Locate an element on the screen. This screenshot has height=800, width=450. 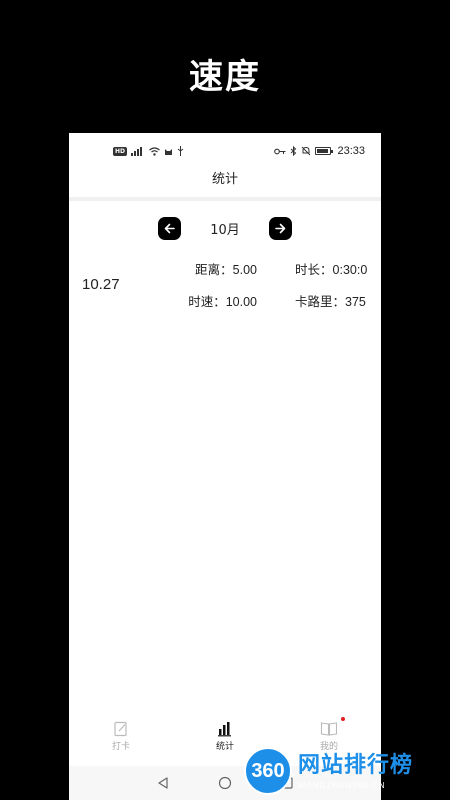
current-month: 10月 is located at coordinates (225, 230).